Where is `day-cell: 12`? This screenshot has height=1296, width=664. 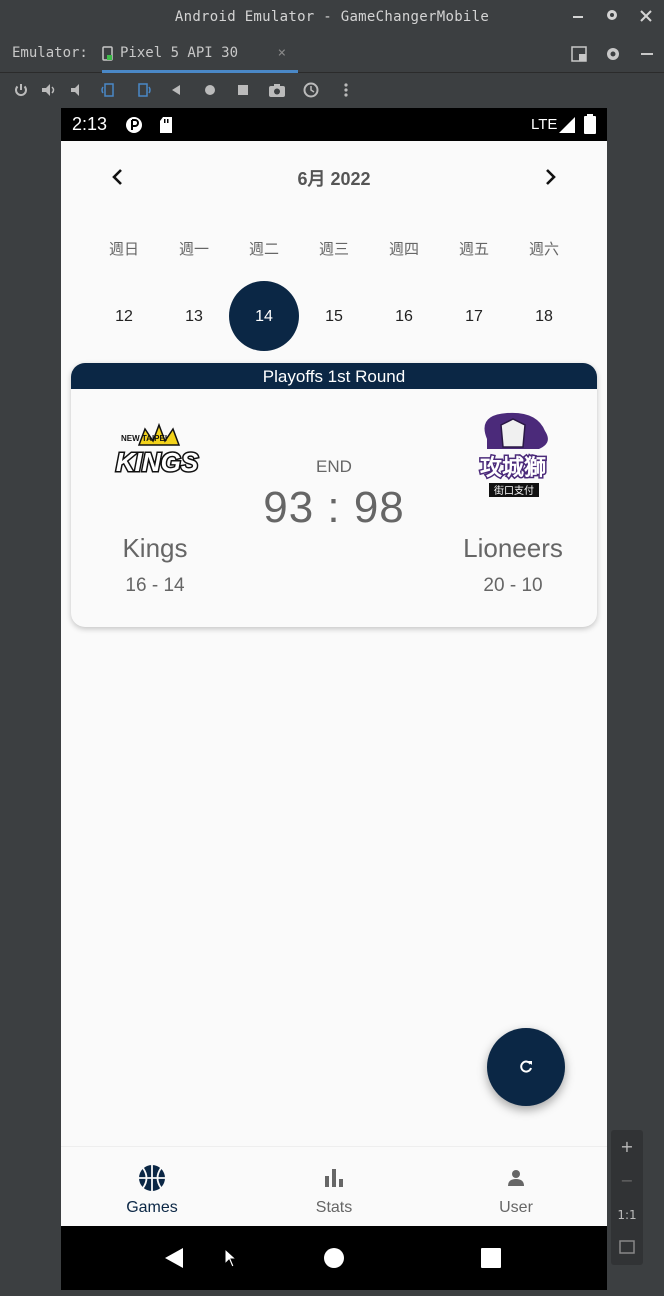 day-cell: 12 is located at coordinates (124, 317).